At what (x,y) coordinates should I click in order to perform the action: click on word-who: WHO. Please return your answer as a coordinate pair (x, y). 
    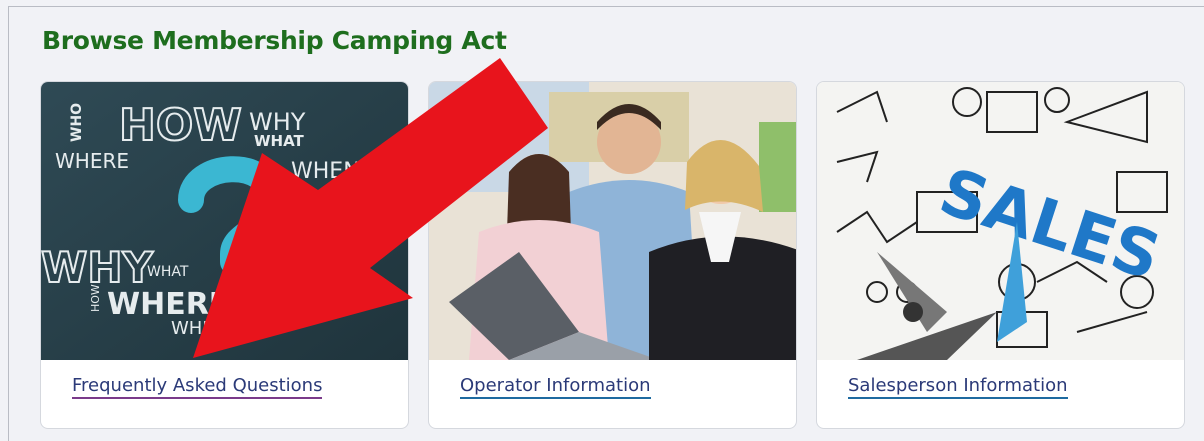
    Looking at the image, I should click on (77, 122).